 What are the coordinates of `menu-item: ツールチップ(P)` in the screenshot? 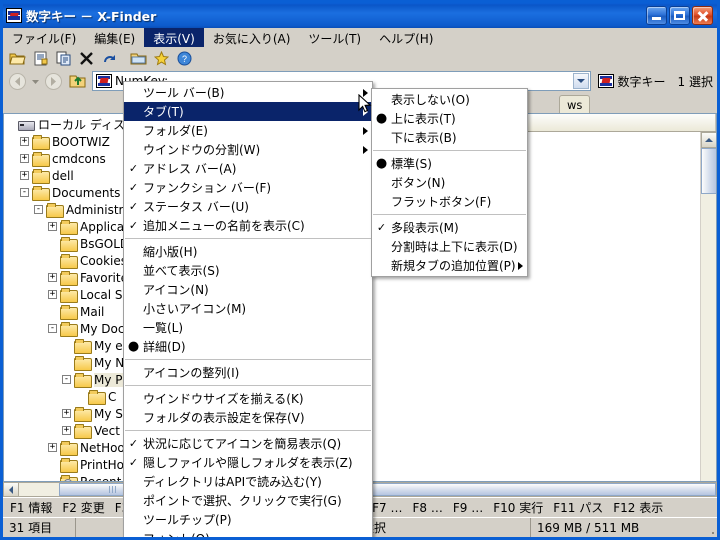 It's located at (248, 519).